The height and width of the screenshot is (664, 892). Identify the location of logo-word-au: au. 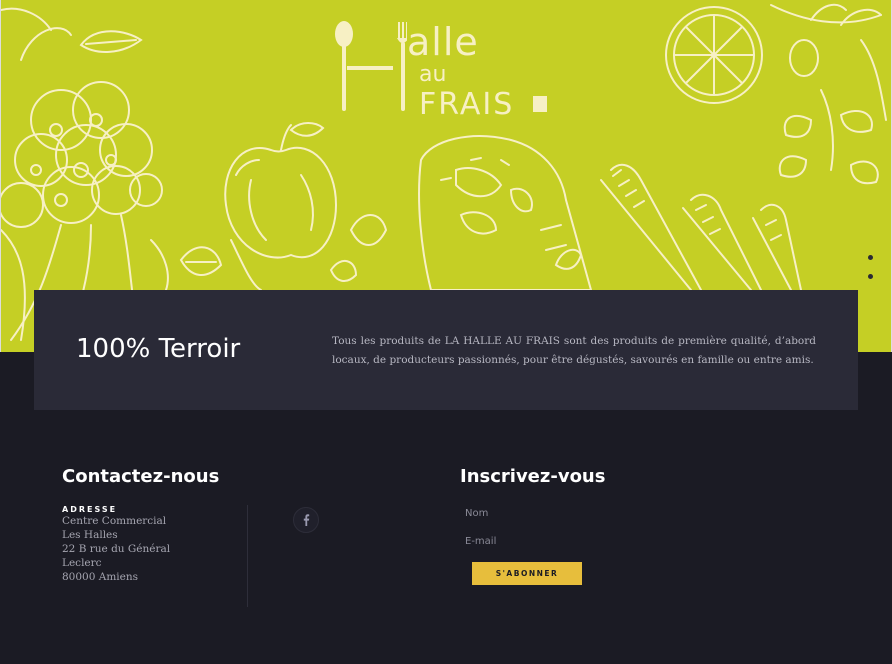
(433, 74).